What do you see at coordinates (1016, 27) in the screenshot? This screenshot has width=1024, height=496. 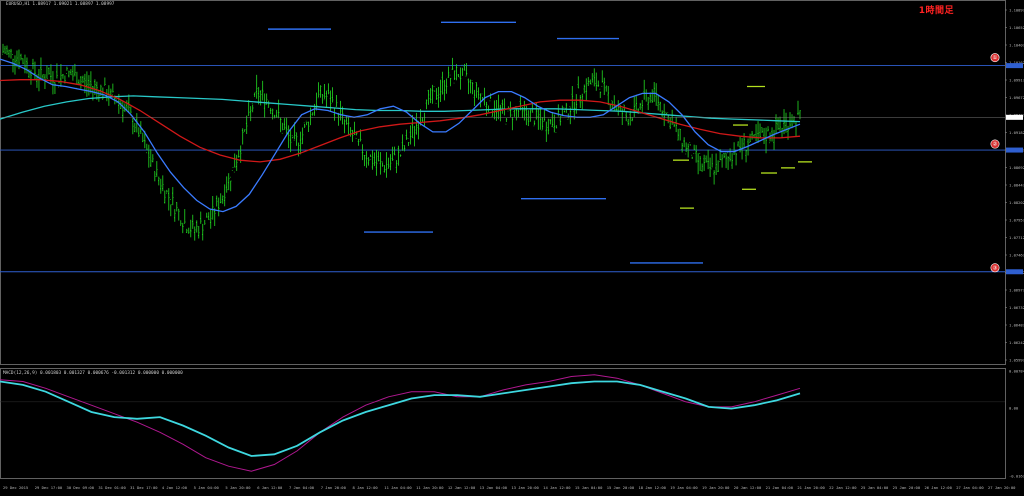 I see `y-tick-label: 1.10652` at bounding box center [1016, 27].